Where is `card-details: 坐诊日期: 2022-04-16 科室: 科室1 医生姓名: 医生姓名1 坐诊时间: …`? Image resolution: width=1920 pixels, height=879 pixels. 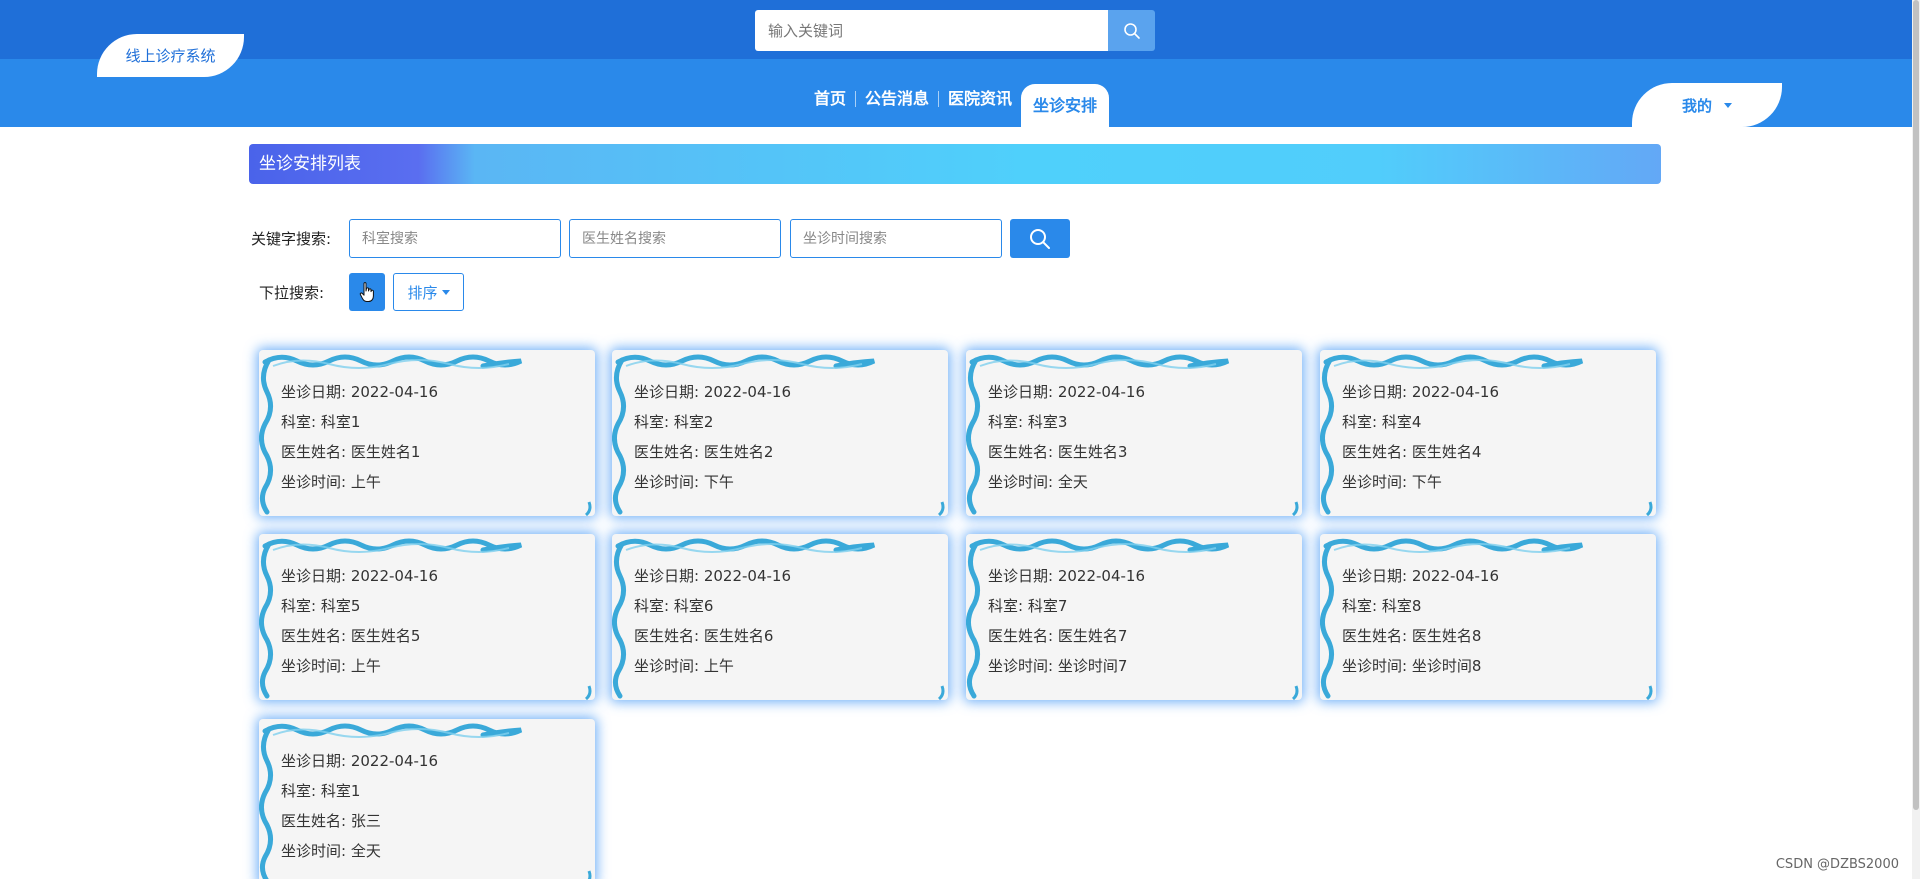
card-details: 坐诊日期: 2022-04-16 科室: 科室1 医生姓名: 医生姓名1 坐诊时间: … is located at coordinates (359, 437).